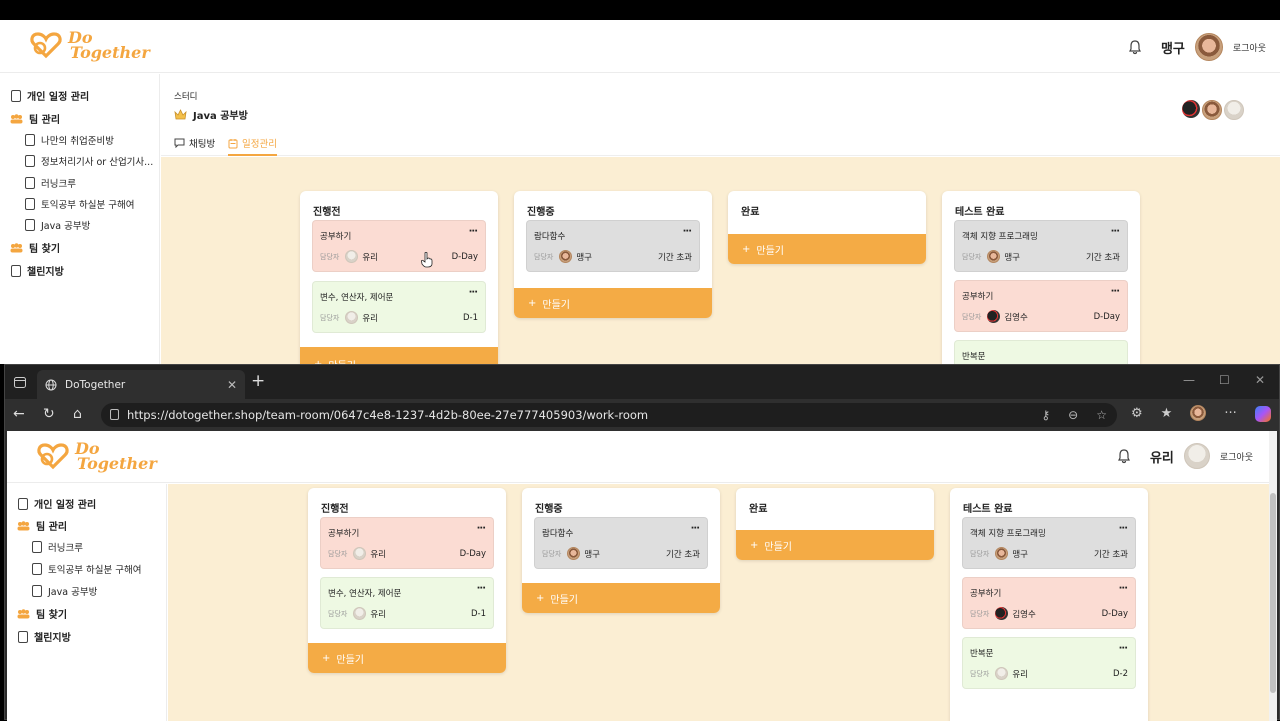 The width and height of the screenshot is (1280, 721). What do you see at coordinates (1198, 413) in the screenshot?
I see `profile-avatar` at bounding box center [1198, 413].